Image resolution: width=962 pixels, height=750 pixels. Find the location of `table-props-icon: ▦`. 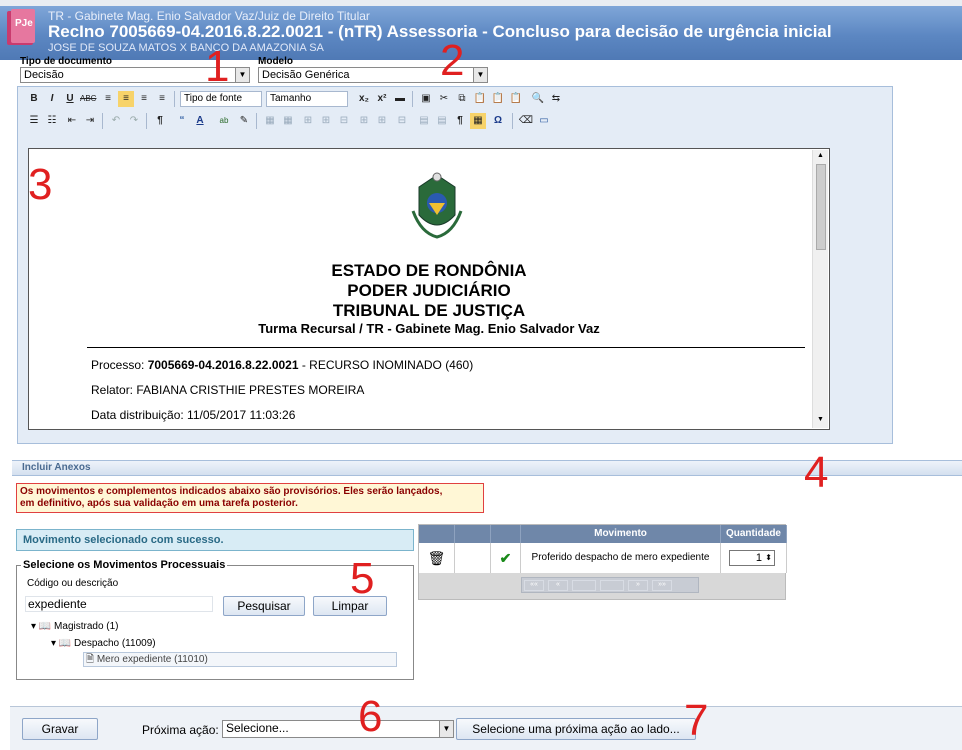

table-props-icon: ▦ is located at coordinates (288, 121).